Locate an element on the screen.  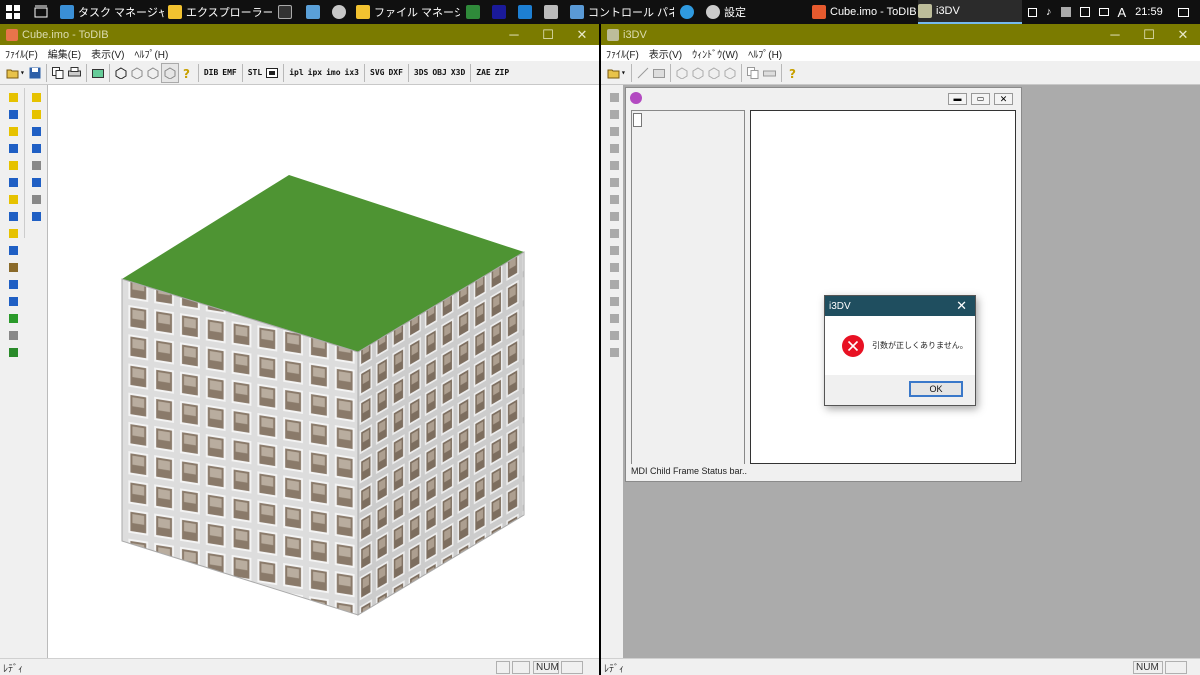
taskbar-item-app4 is located at coordinates (552, 12).